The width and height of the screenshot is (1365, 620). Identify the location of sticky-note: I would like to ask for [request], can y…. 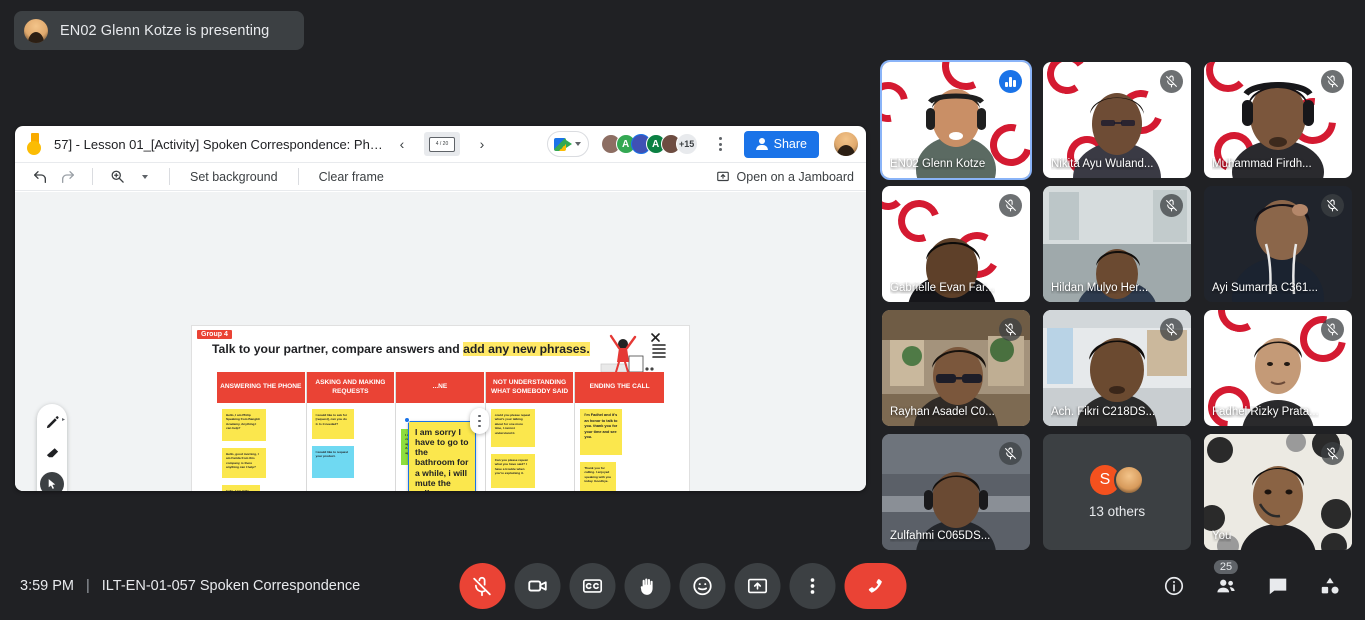
(332, 424).